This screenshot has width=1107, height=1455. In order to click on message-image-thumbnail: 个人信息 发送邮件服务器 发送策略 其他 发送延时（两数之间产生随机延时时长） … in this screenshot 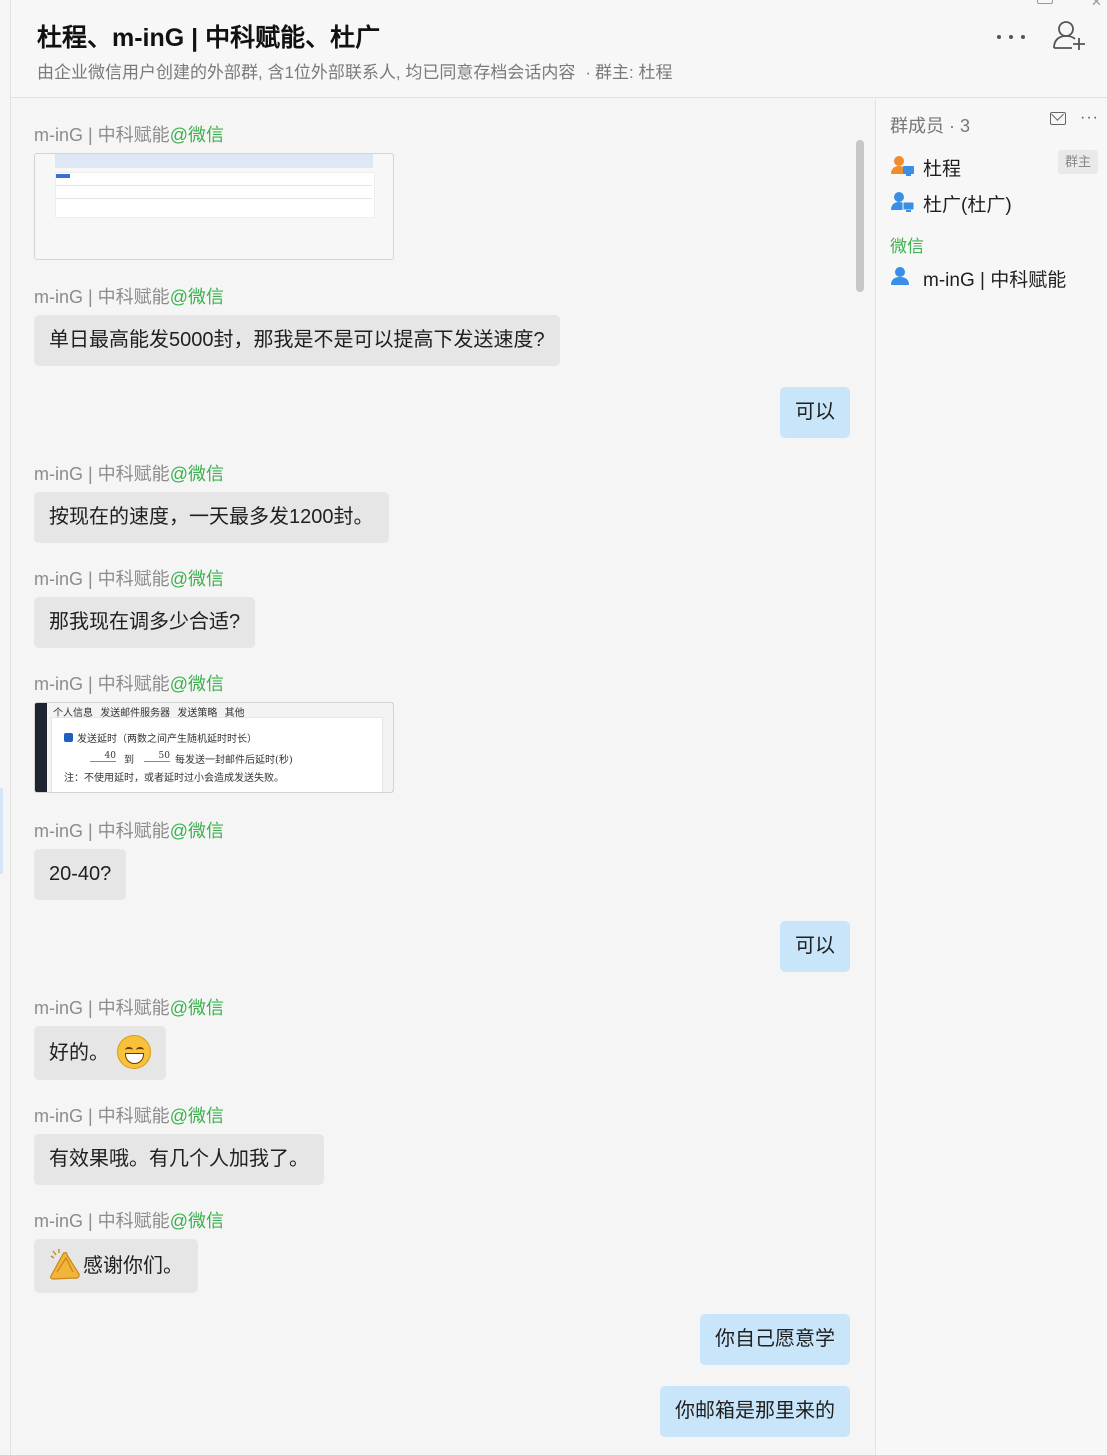, I will do `click(214, 747)`.